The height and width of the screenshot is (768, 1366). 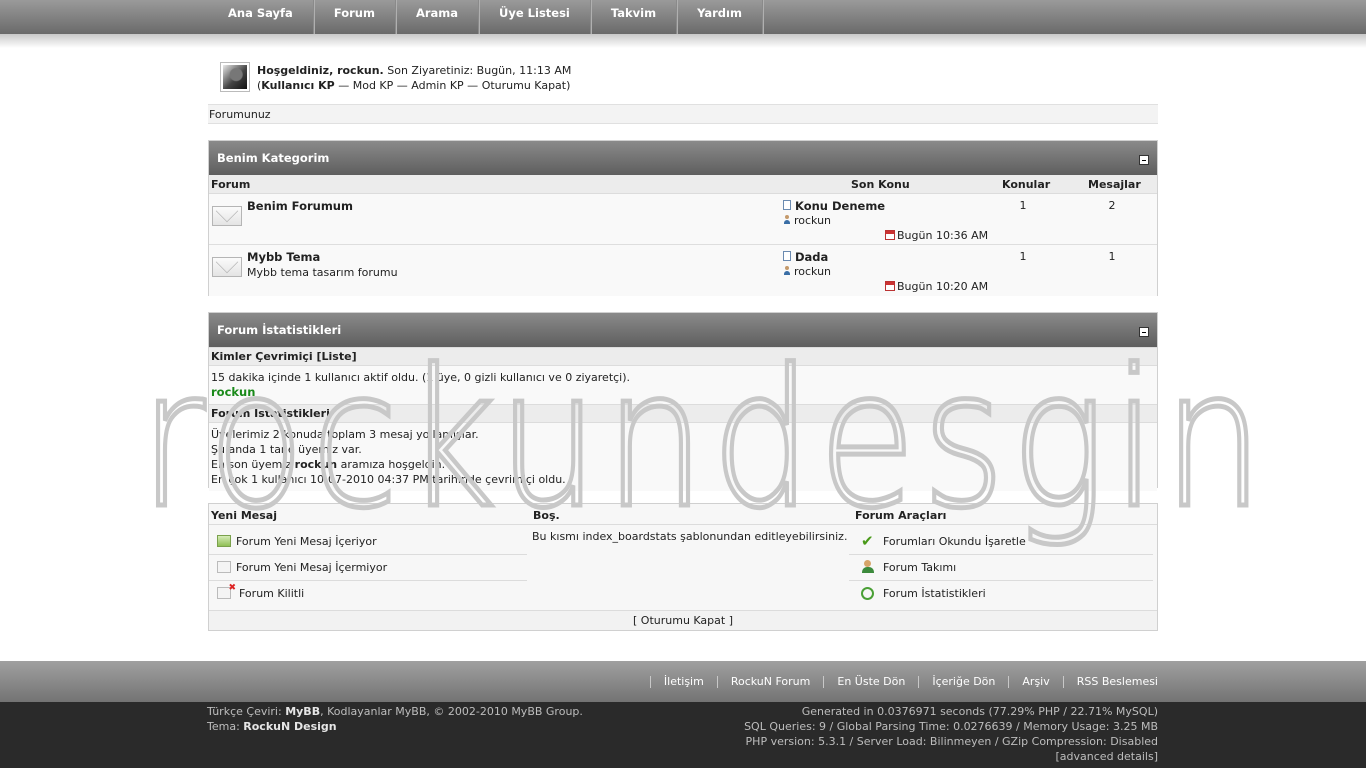 What do you see at coordinates (272, 593) in the screenshot?
I see `legend-item: Forum Kilitli` at bounding box center [272, 593].